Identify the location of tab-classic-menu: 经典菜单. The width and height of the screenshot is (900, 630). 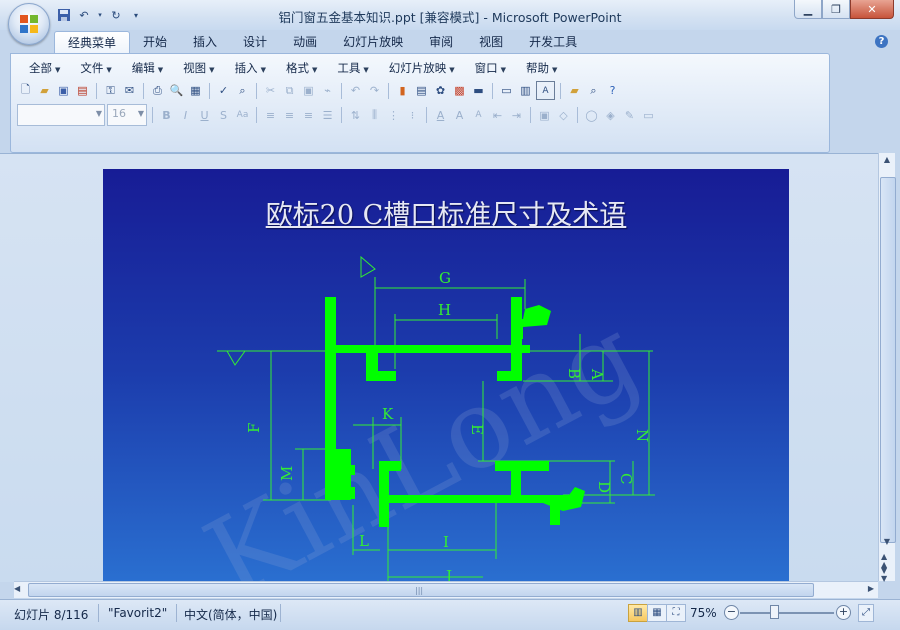
(92, 42).